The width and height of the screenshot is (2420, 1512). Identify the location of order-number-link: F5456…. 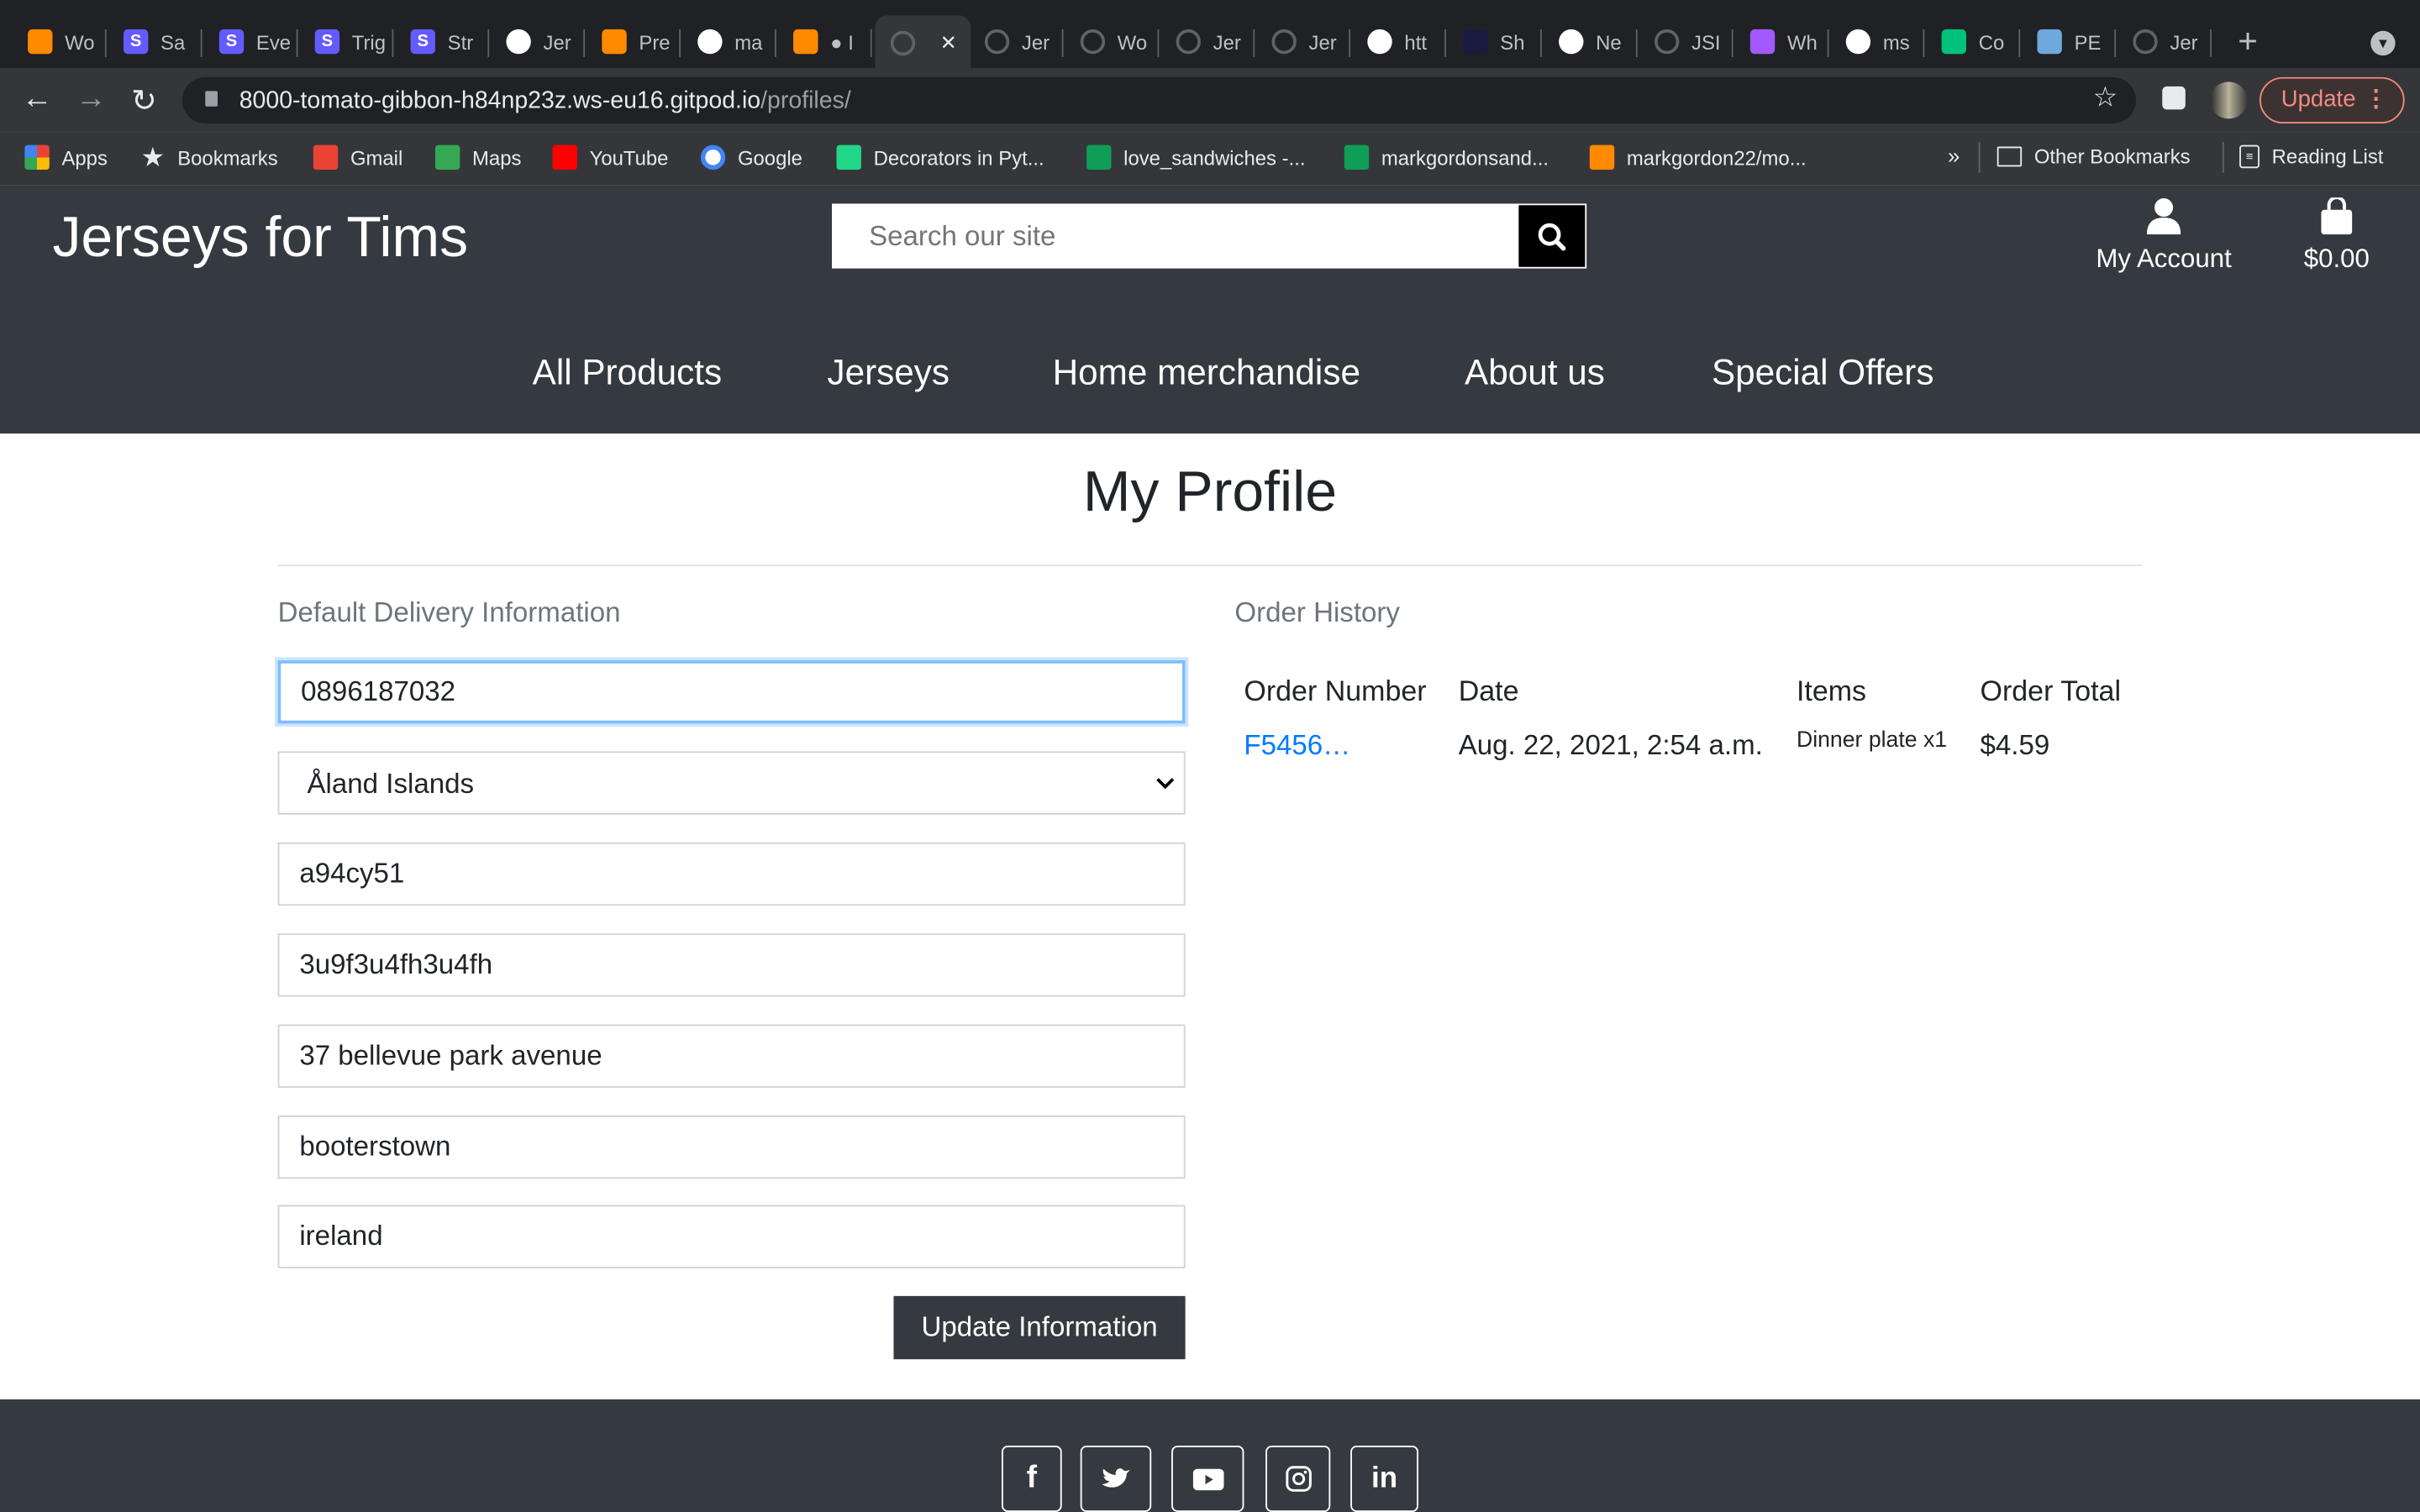
(1297, 746).